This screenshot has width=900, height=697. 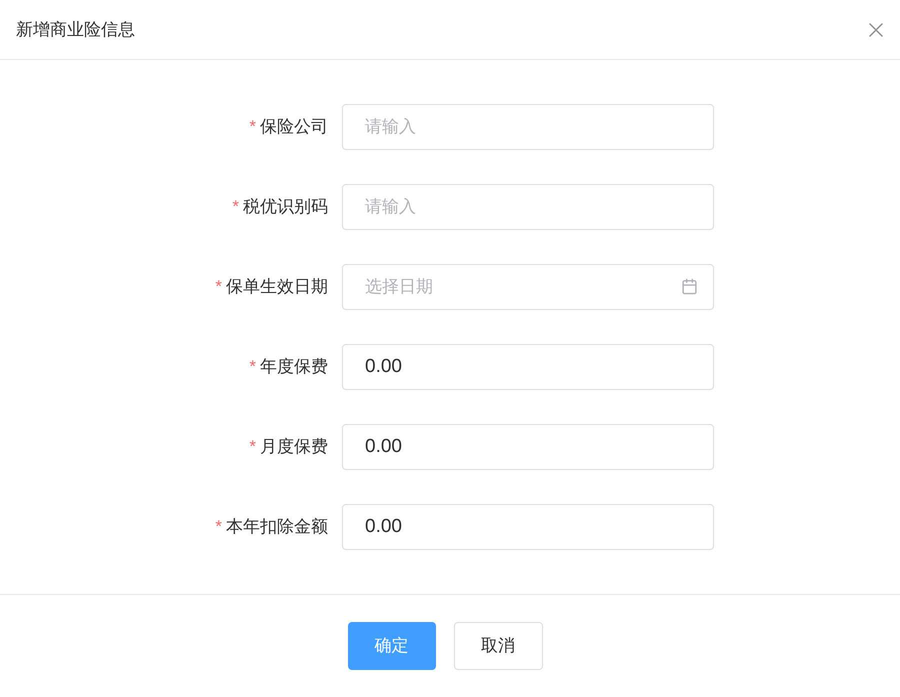 I want to click on field-label: 月度保费, so click(x=294, y=447).